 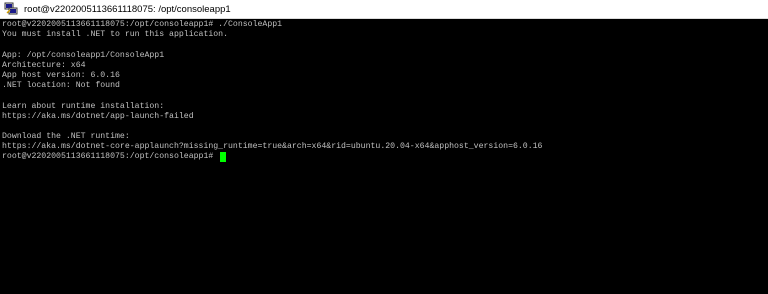 I want to click on terminal-line: Download the .NET runtime:, so click(x=66, y=137).